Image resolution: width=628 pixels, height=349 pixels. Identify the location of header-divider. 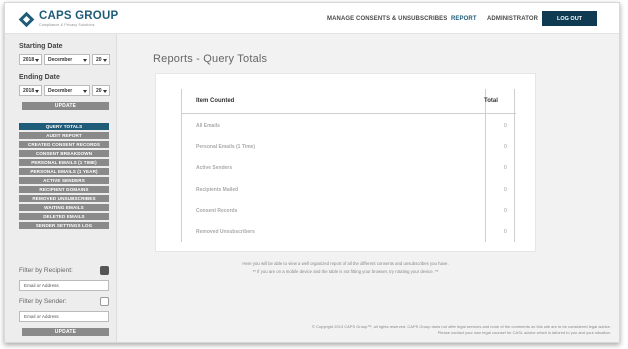
(349, 113).